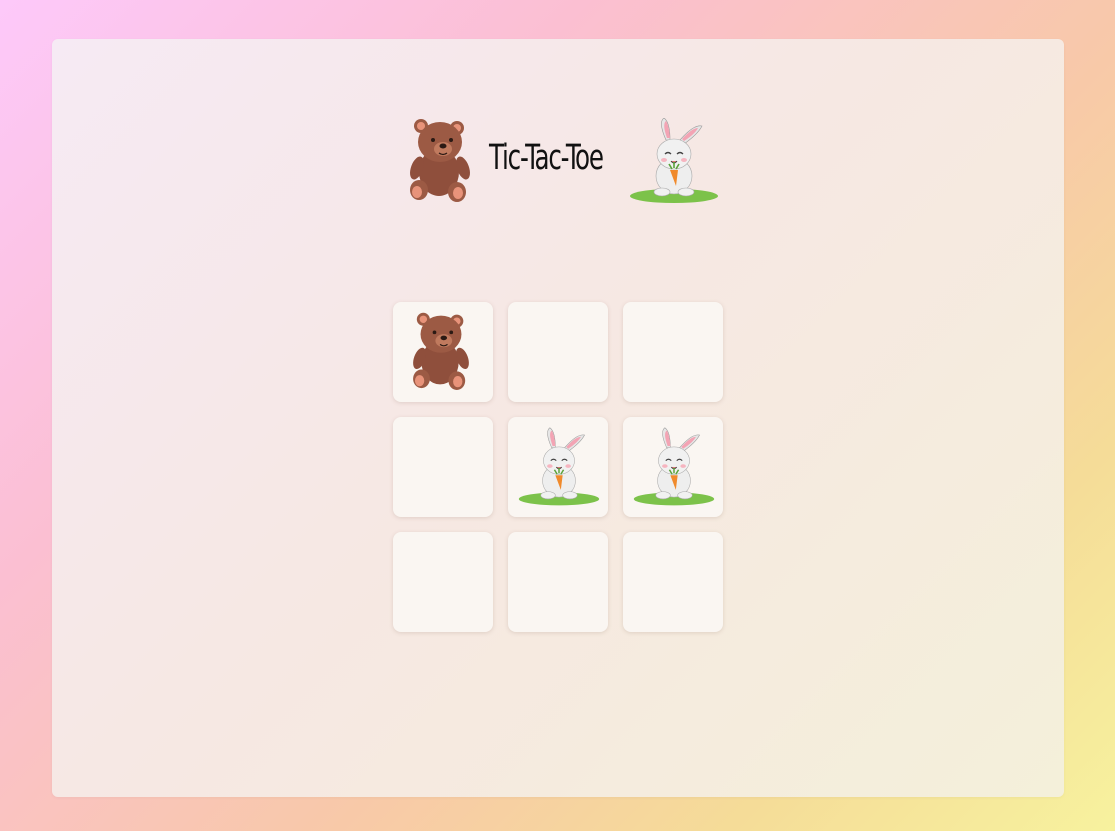  I want to click on page-title: Tic-Tac-Toe, so click(546, 158).